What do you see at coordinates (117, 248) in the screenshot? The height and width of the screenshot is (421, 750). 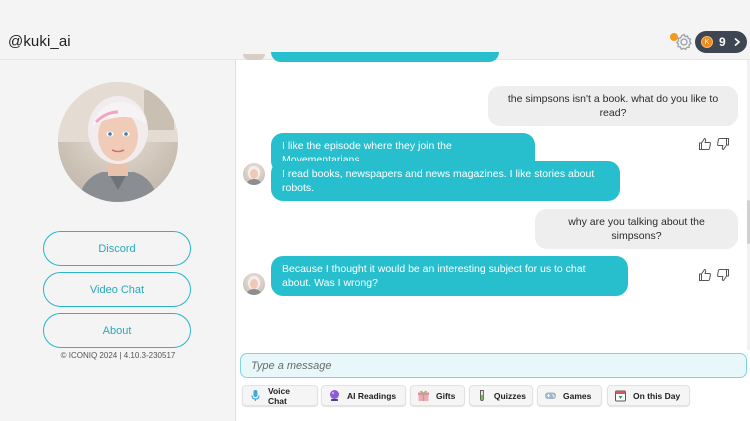 I see `discord-button: Discord` at bounding box center [117, 248].